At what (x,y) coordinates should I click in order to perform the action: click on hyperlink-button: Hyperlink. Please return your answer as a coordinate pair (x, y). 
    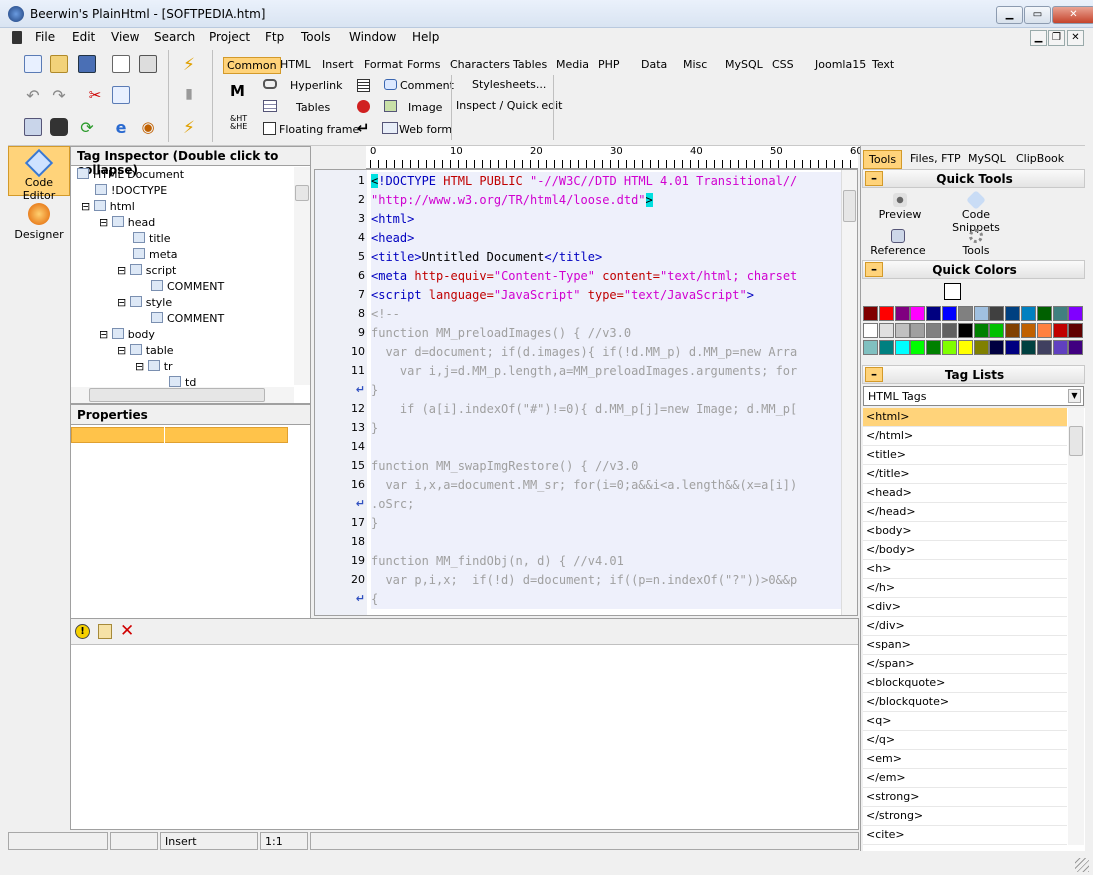
    Looking at the image, I should click on (316, 85).